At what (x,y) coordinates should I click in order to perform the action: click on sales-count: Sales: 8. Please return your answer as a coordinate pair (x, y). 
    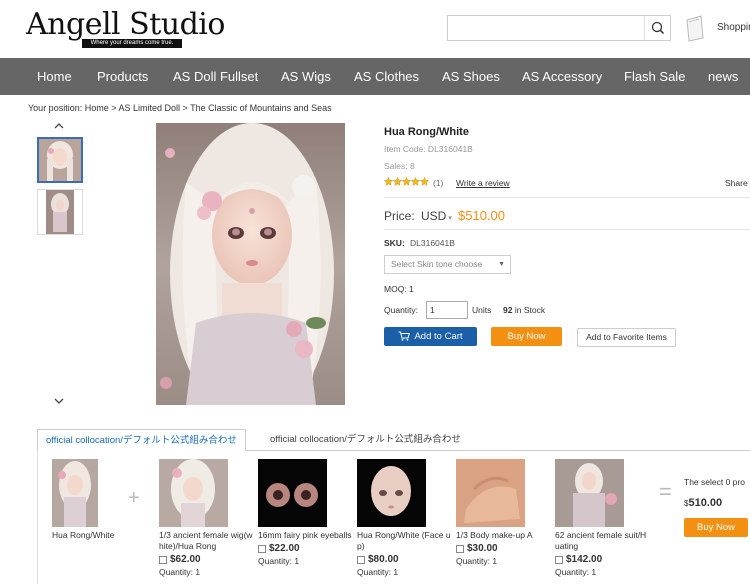
    Looking at the image, I should click on (399, 166).